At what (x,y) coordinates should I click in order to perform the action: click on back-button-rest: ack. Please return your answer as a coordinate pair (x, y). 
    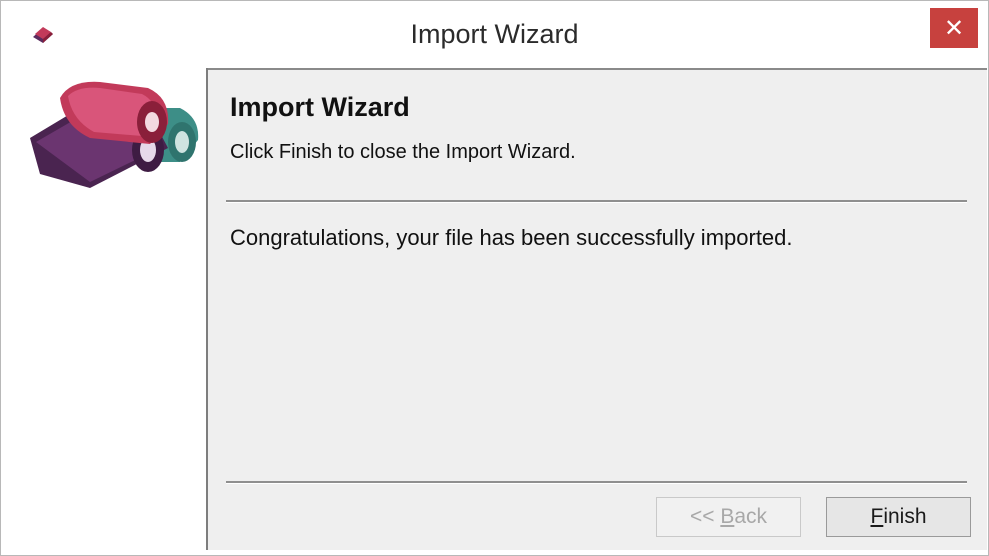
    Looking at the image, I should click on (751, 516).